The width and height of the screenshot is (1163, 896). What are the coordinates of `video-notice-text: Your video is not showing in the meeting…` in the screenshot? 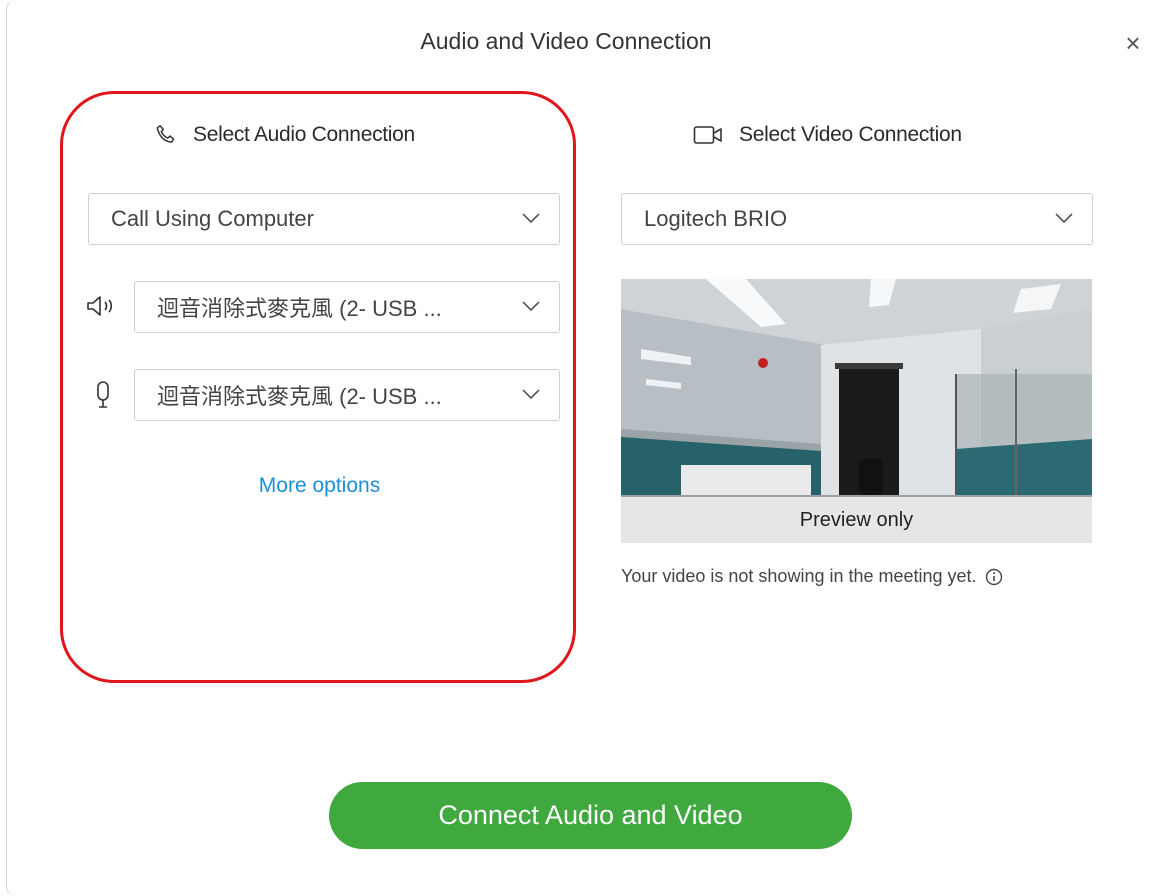 It's located at (799, 576).